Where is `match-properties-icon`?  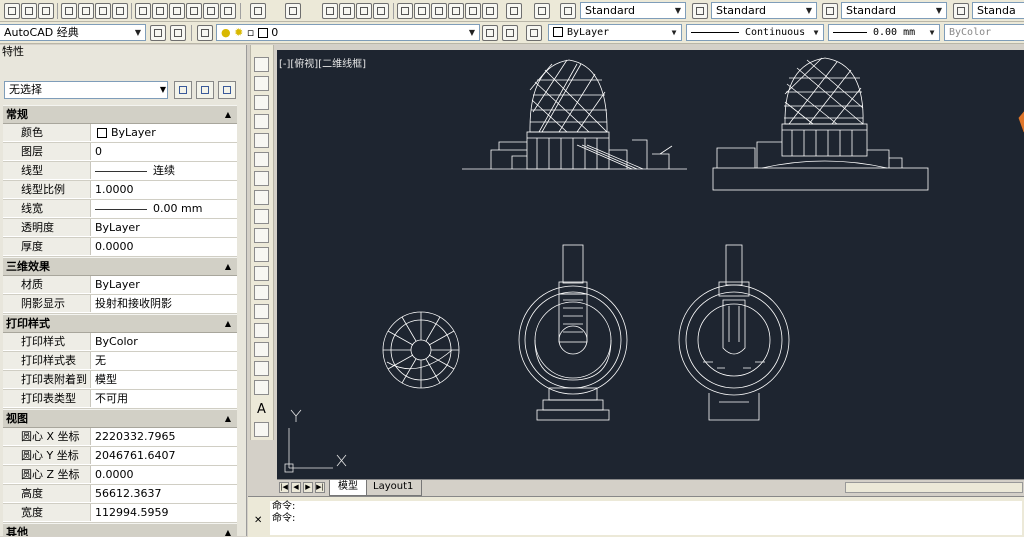 match-properties-icon is located at coordinates (194, 11).